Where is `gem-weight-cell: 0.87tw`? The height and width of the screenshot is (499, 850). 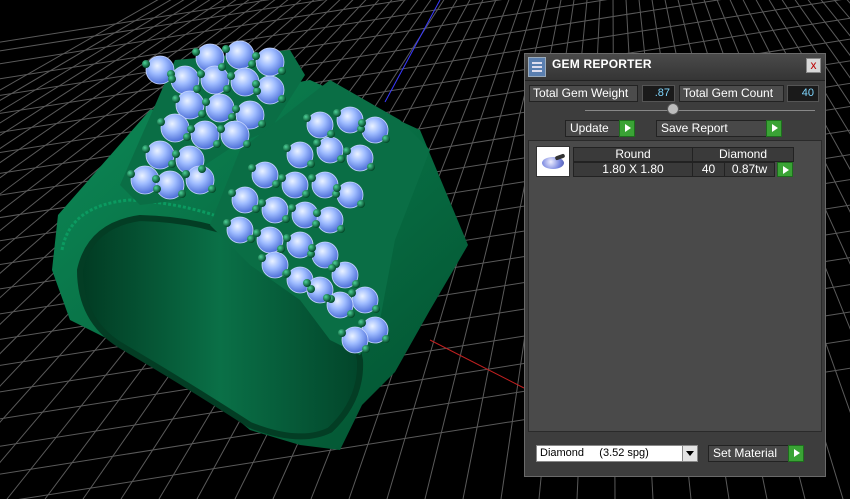
gem-weight-cell: 0.87tw is located at coordinates (749, 169).